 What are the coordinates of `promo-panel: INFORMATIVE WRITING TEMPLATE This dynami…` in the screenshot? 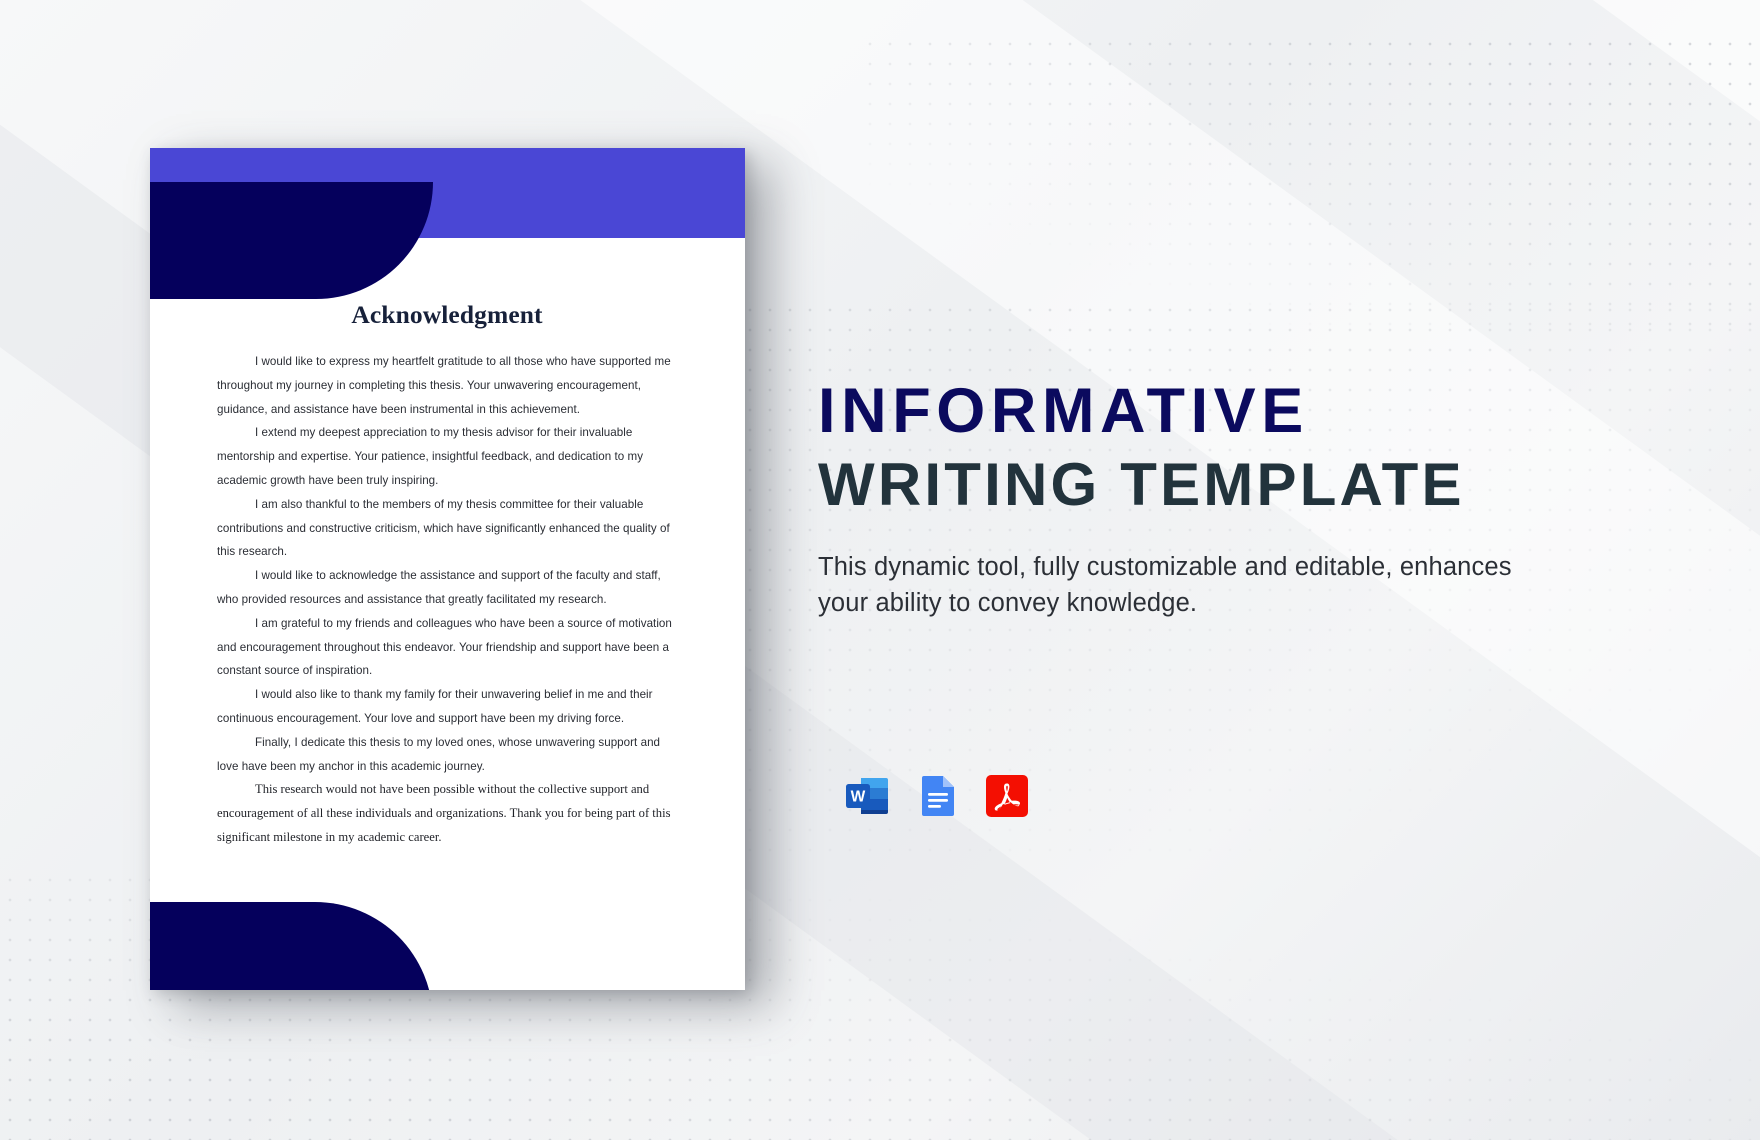 It's located at (1213, 500).